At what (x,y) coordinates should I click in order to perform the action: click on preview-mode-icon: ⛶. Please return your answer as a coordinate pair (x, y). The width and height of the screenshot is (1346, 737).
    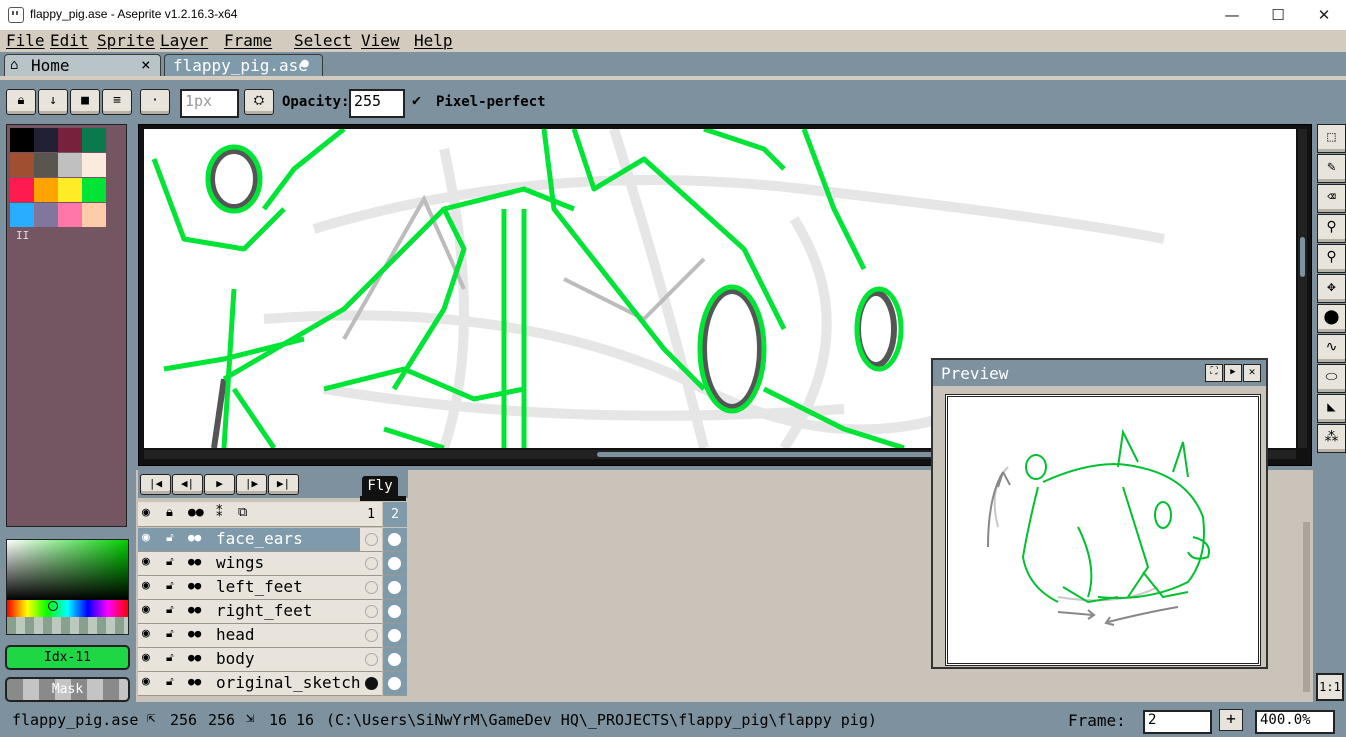
    Looking at the image, I should click on (1214, 373).